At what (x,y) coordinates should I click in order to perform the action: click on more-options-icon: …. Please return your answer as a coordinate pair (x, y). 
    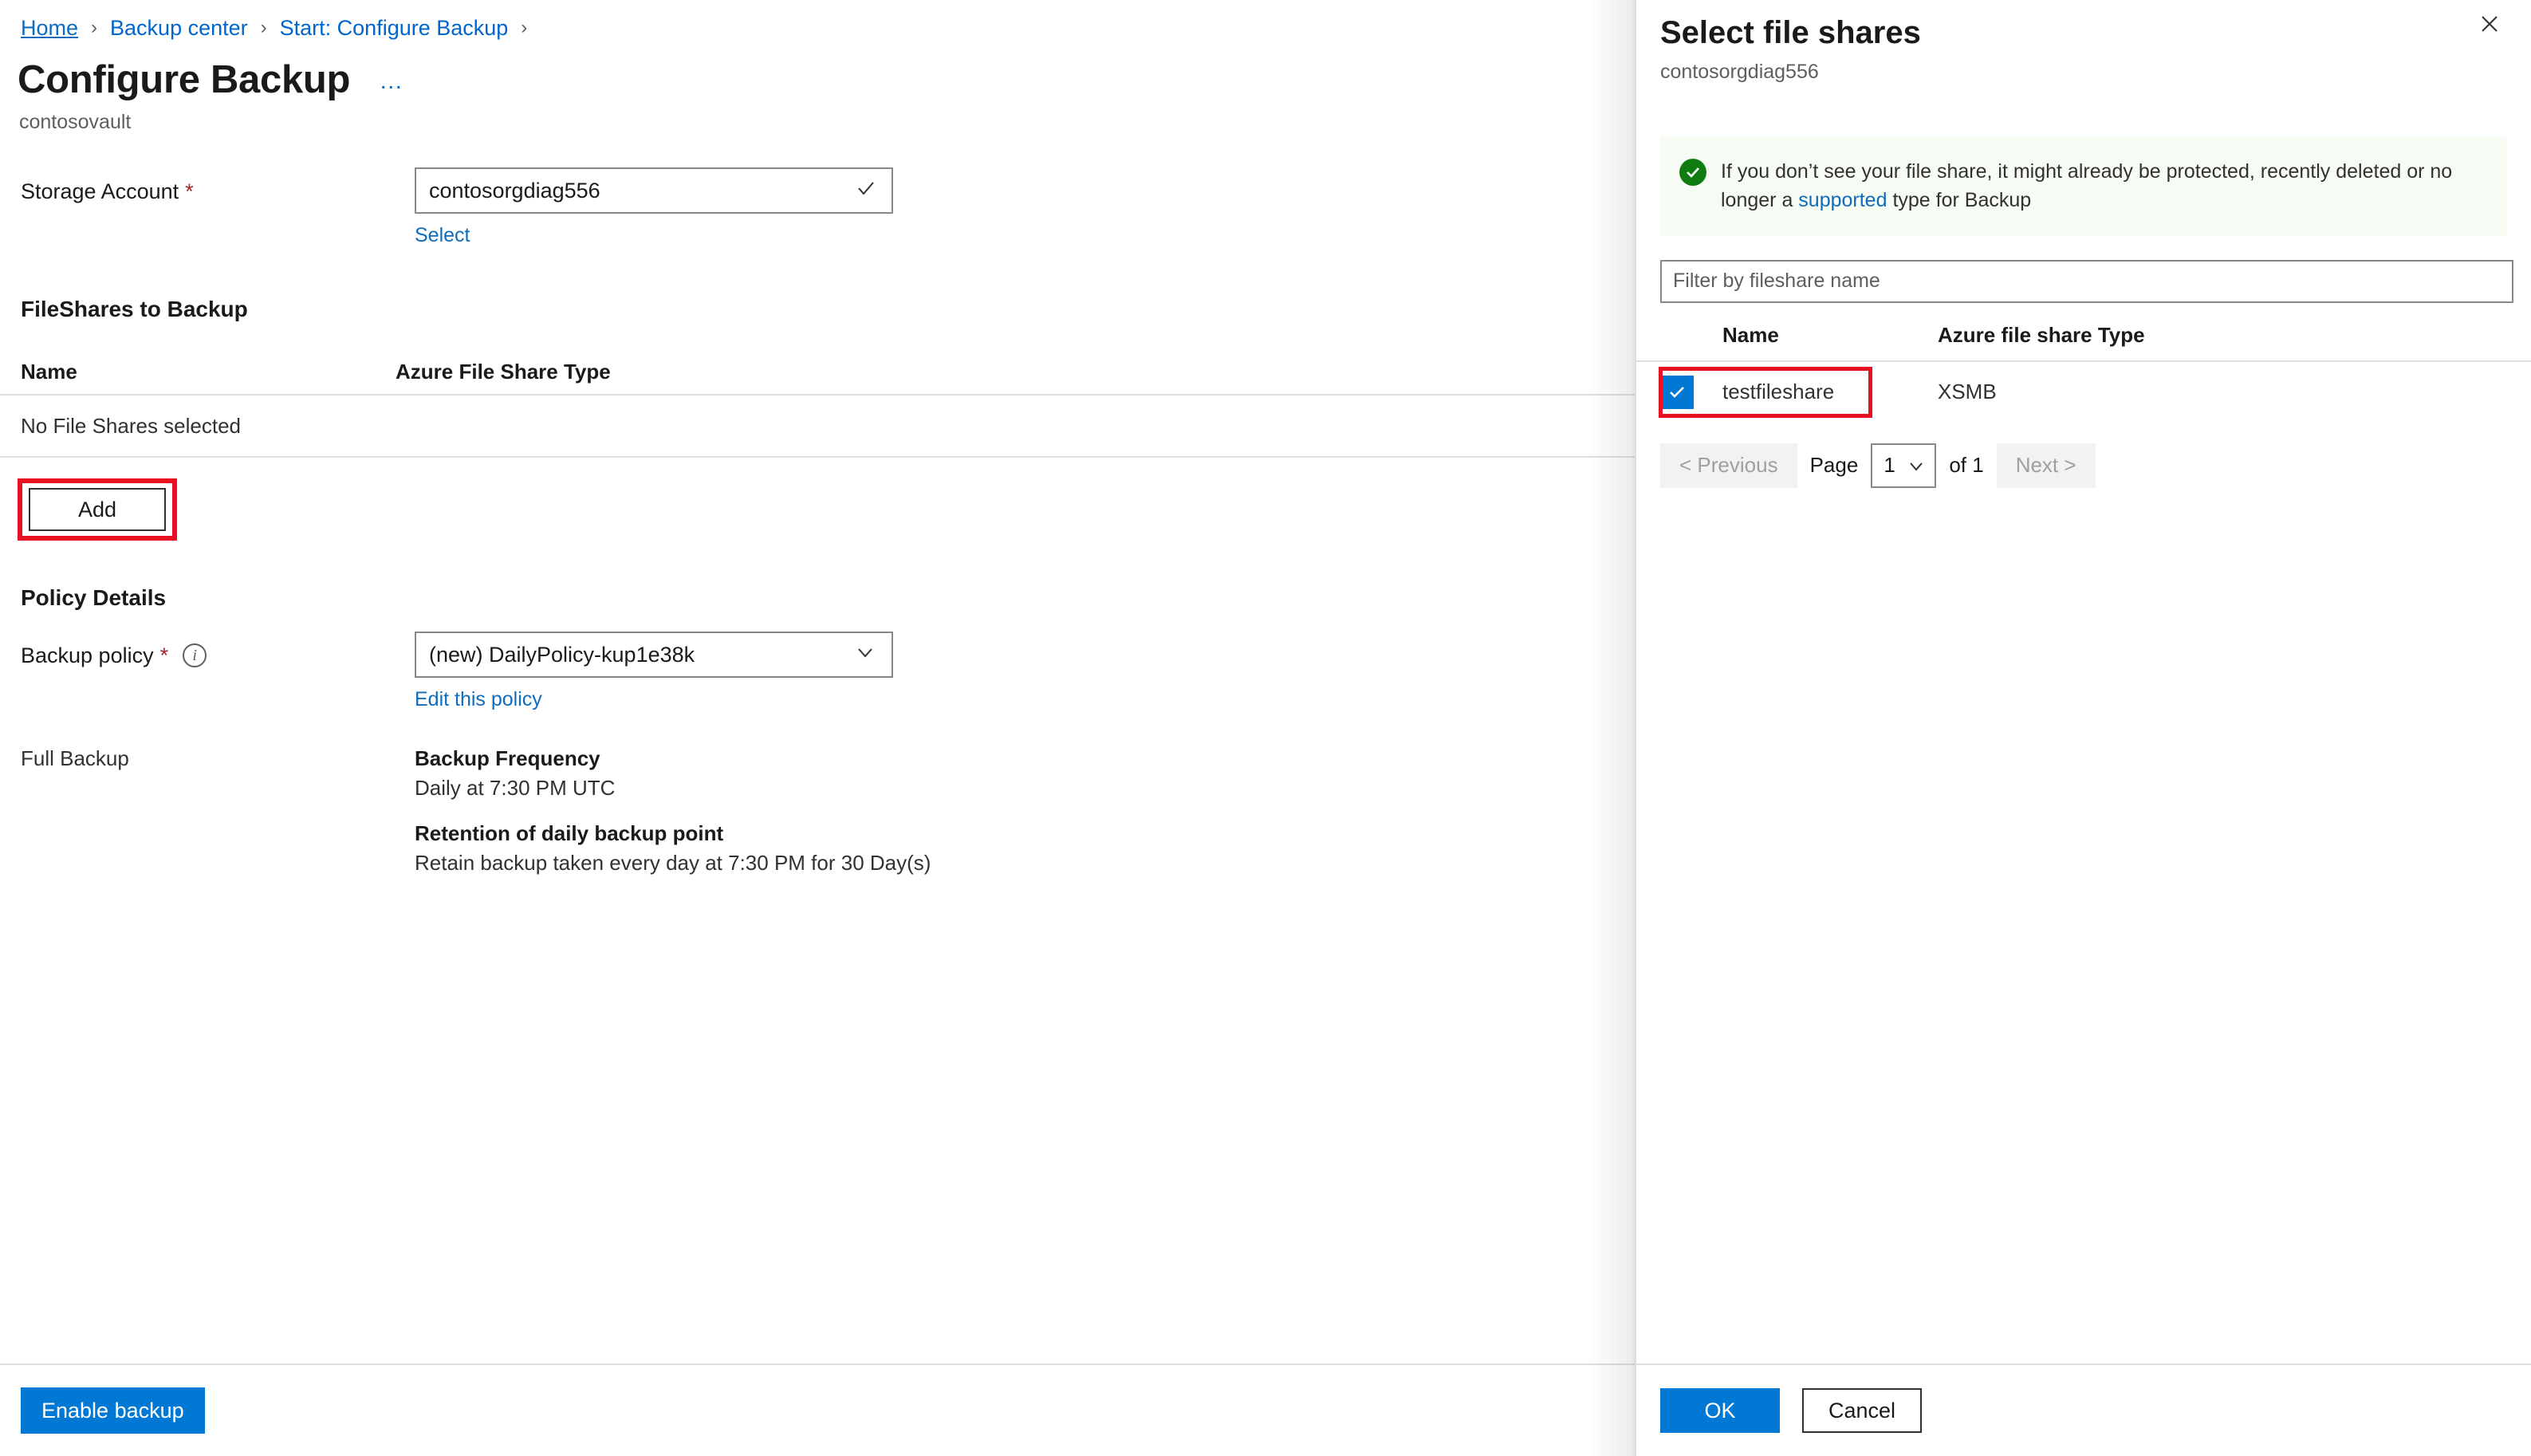
    Looking at the image, I should click on (392, 81).